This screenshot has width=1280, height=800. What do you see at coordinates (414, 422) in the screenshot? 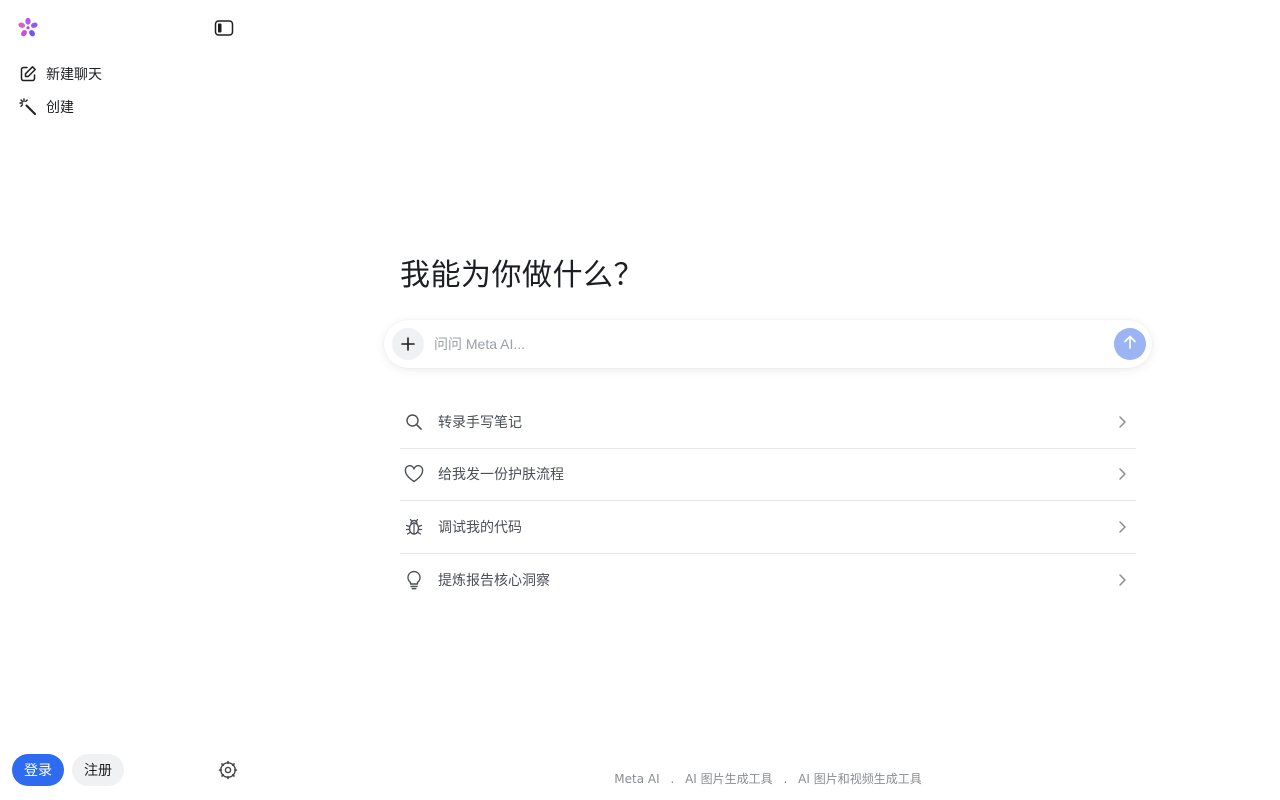
I see `search-icon` at bounding box center [414, 422].